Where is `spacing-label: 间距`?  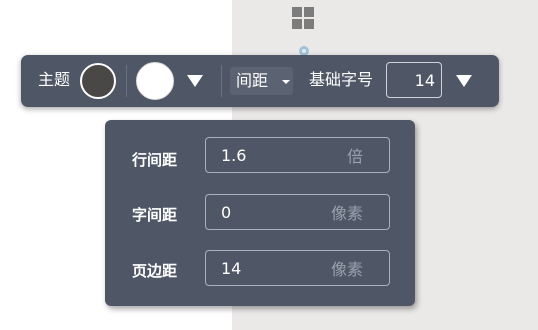
spacing-label: 间距 is located at coordinates (252, 80).